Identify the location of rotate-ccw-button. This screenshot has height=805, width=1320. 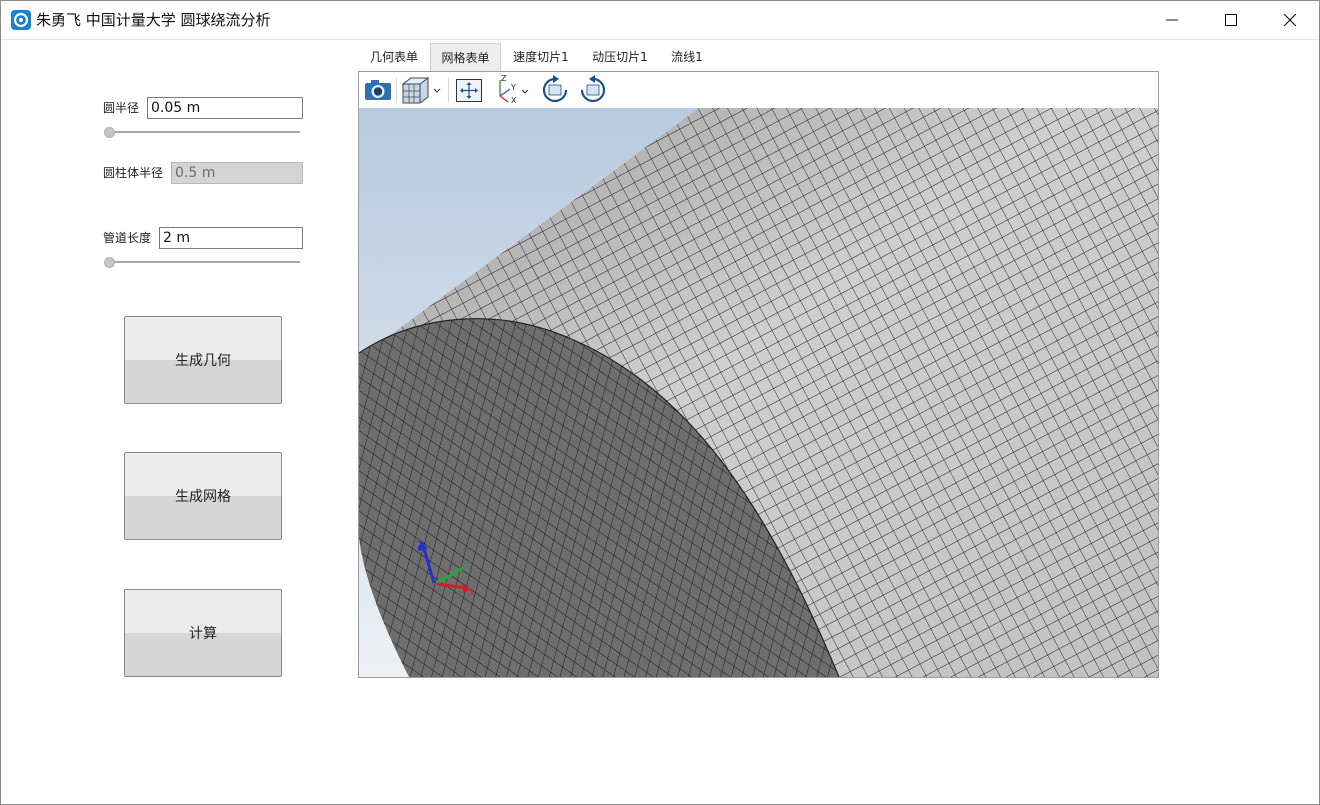
(593, 90).